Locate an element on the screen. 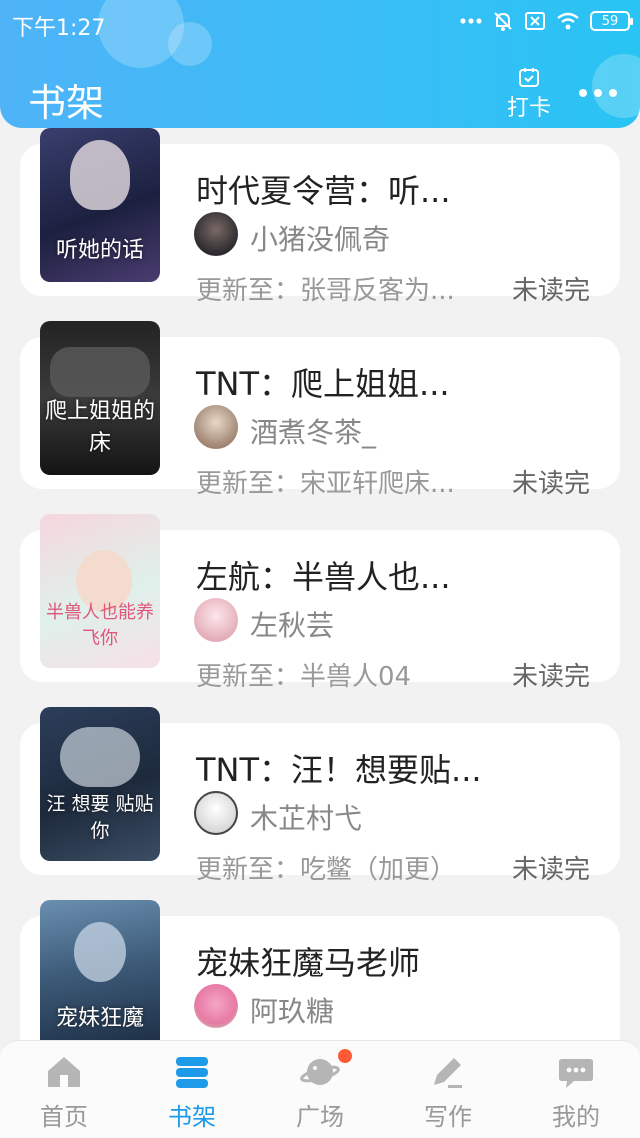  author-name: 左秋芸 is located at coordinates (292, 625).